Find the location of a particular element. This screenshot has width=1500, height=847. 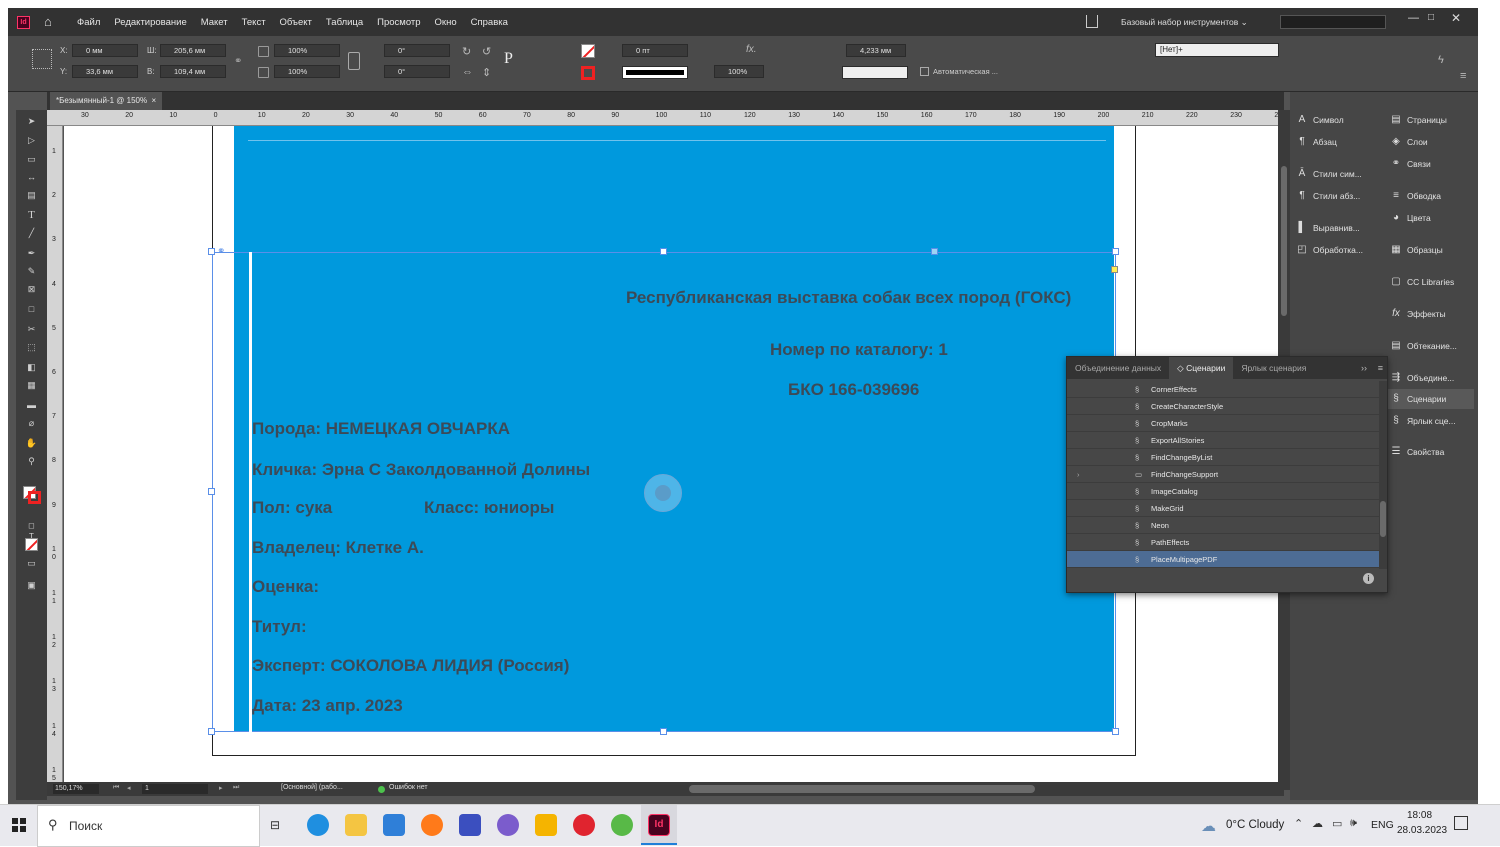

list-item: § ImageCatalog is located at coordinates (1223, 491).